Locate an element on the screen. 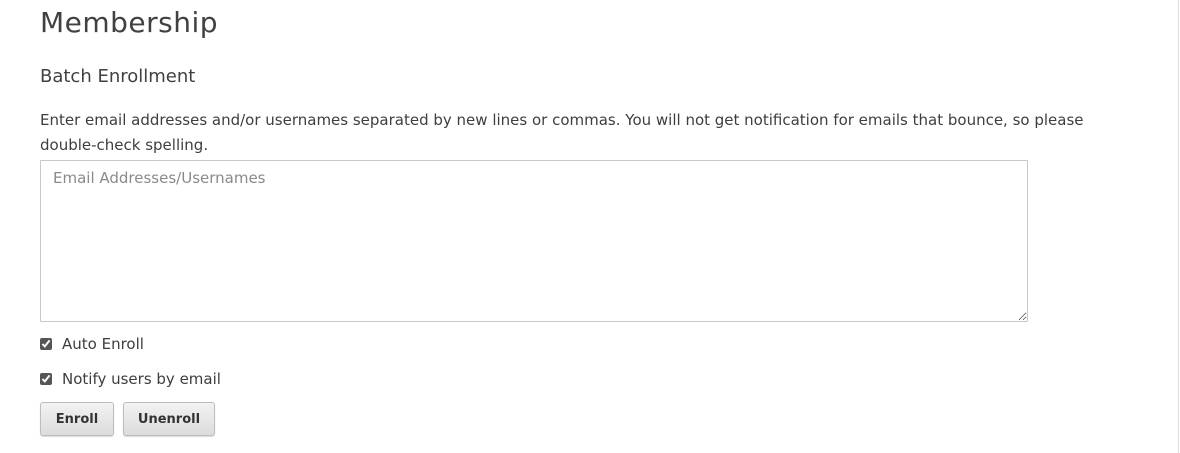 The width and height of the screenshot is (1180, 453). notify-users-checkbox is located at coordinates (46, 379).